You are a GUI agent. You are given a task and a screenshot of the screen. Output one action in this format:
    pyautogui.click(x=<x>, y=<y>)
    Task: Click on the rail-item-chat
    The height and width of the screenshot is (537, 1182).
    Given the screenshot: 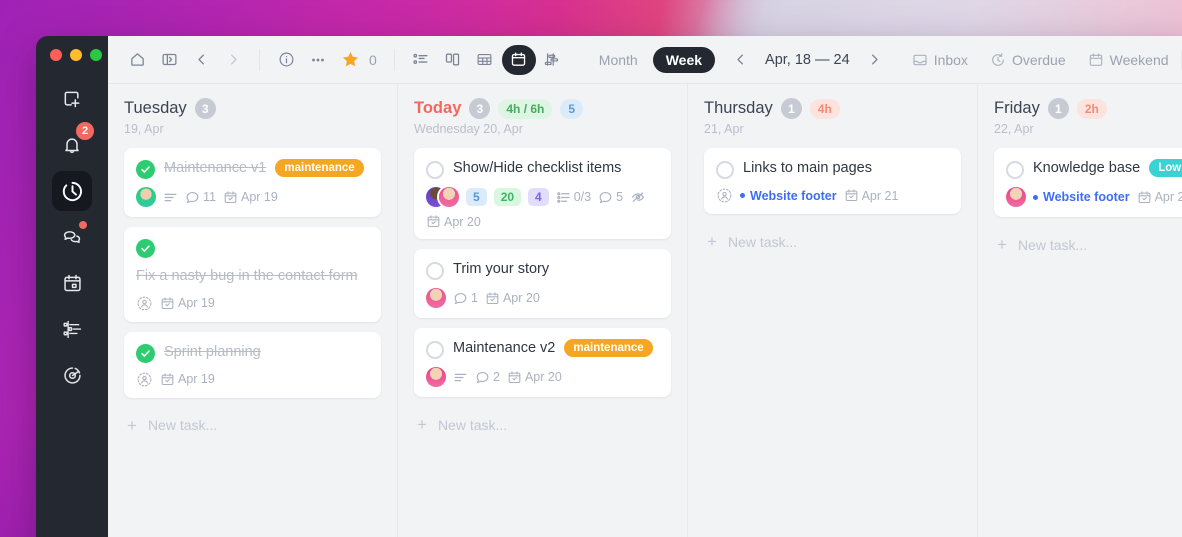 What is the action you would take?
    pyautogui.click(x=72, y=237)
    